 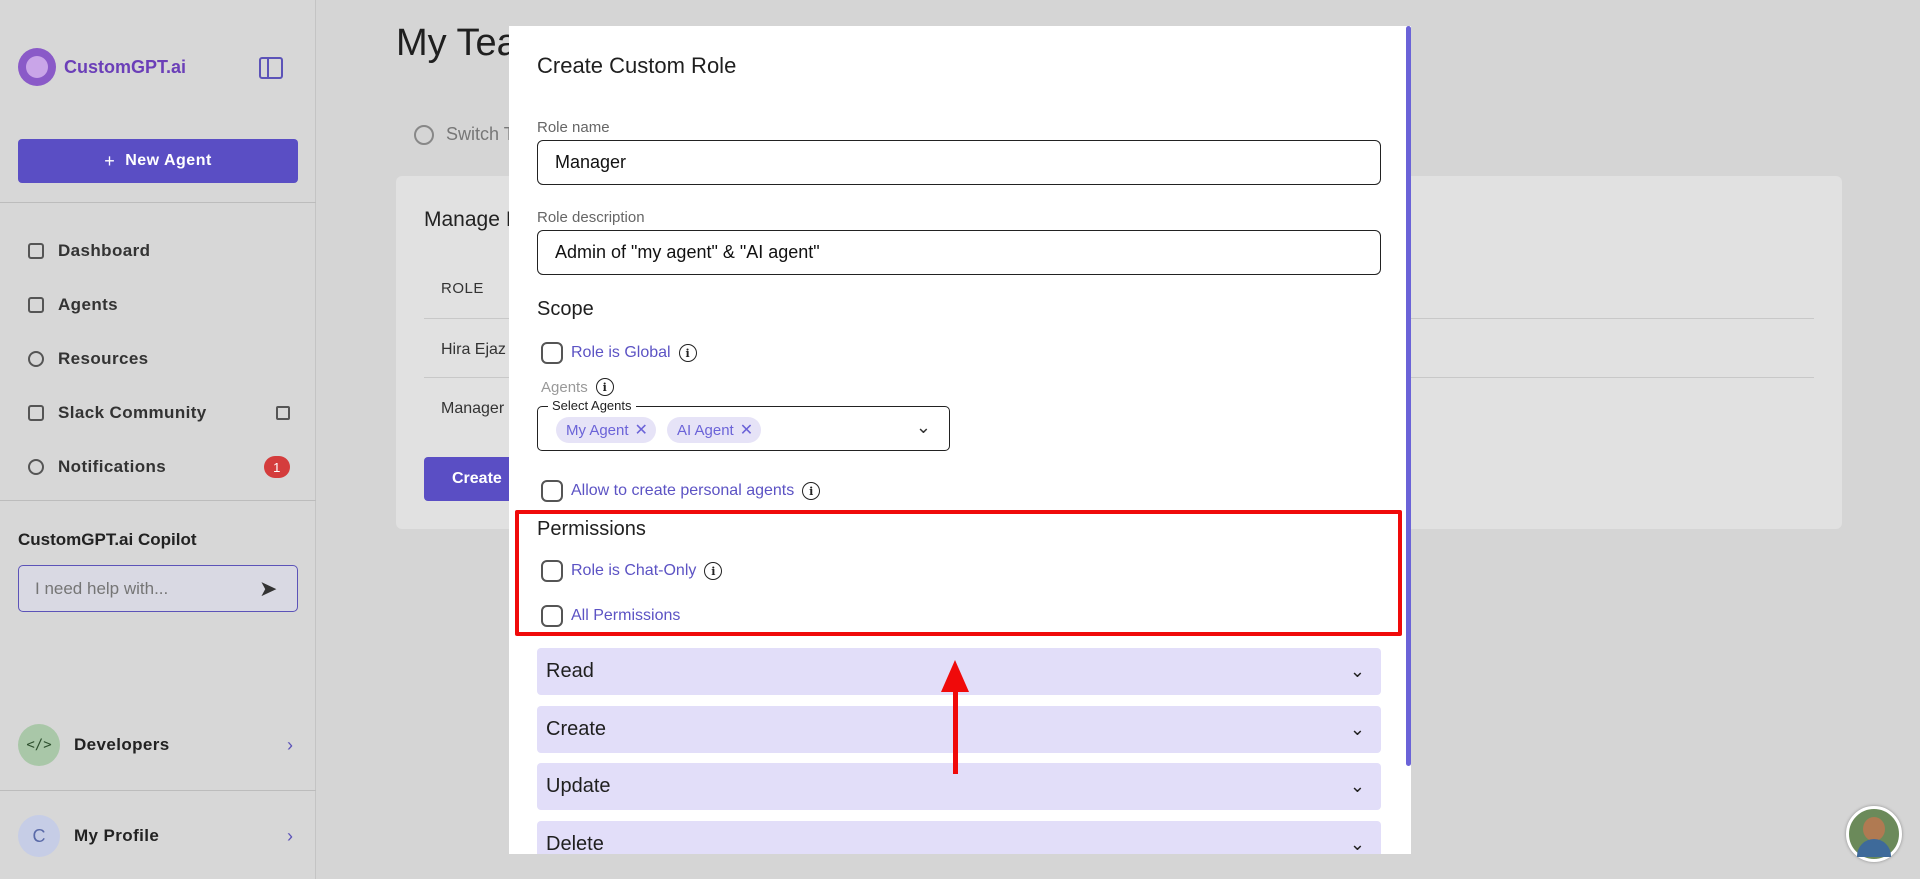 I want to click on sidebar-item-slack-community: Slack Community, so click(x=159, y=413).